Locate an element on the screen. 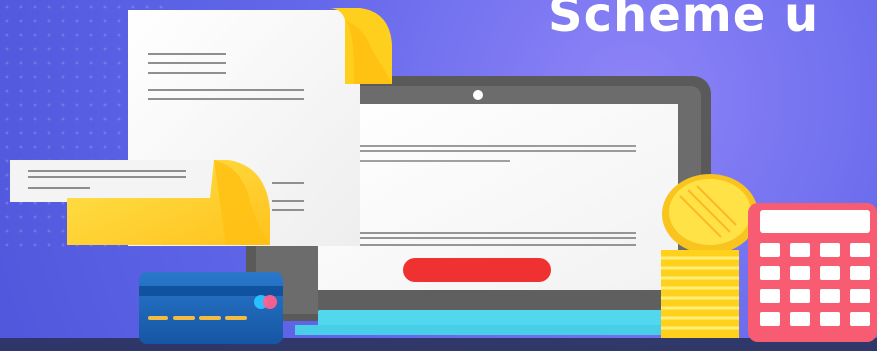  screen-action-bar is located at coordinates (477, 270).